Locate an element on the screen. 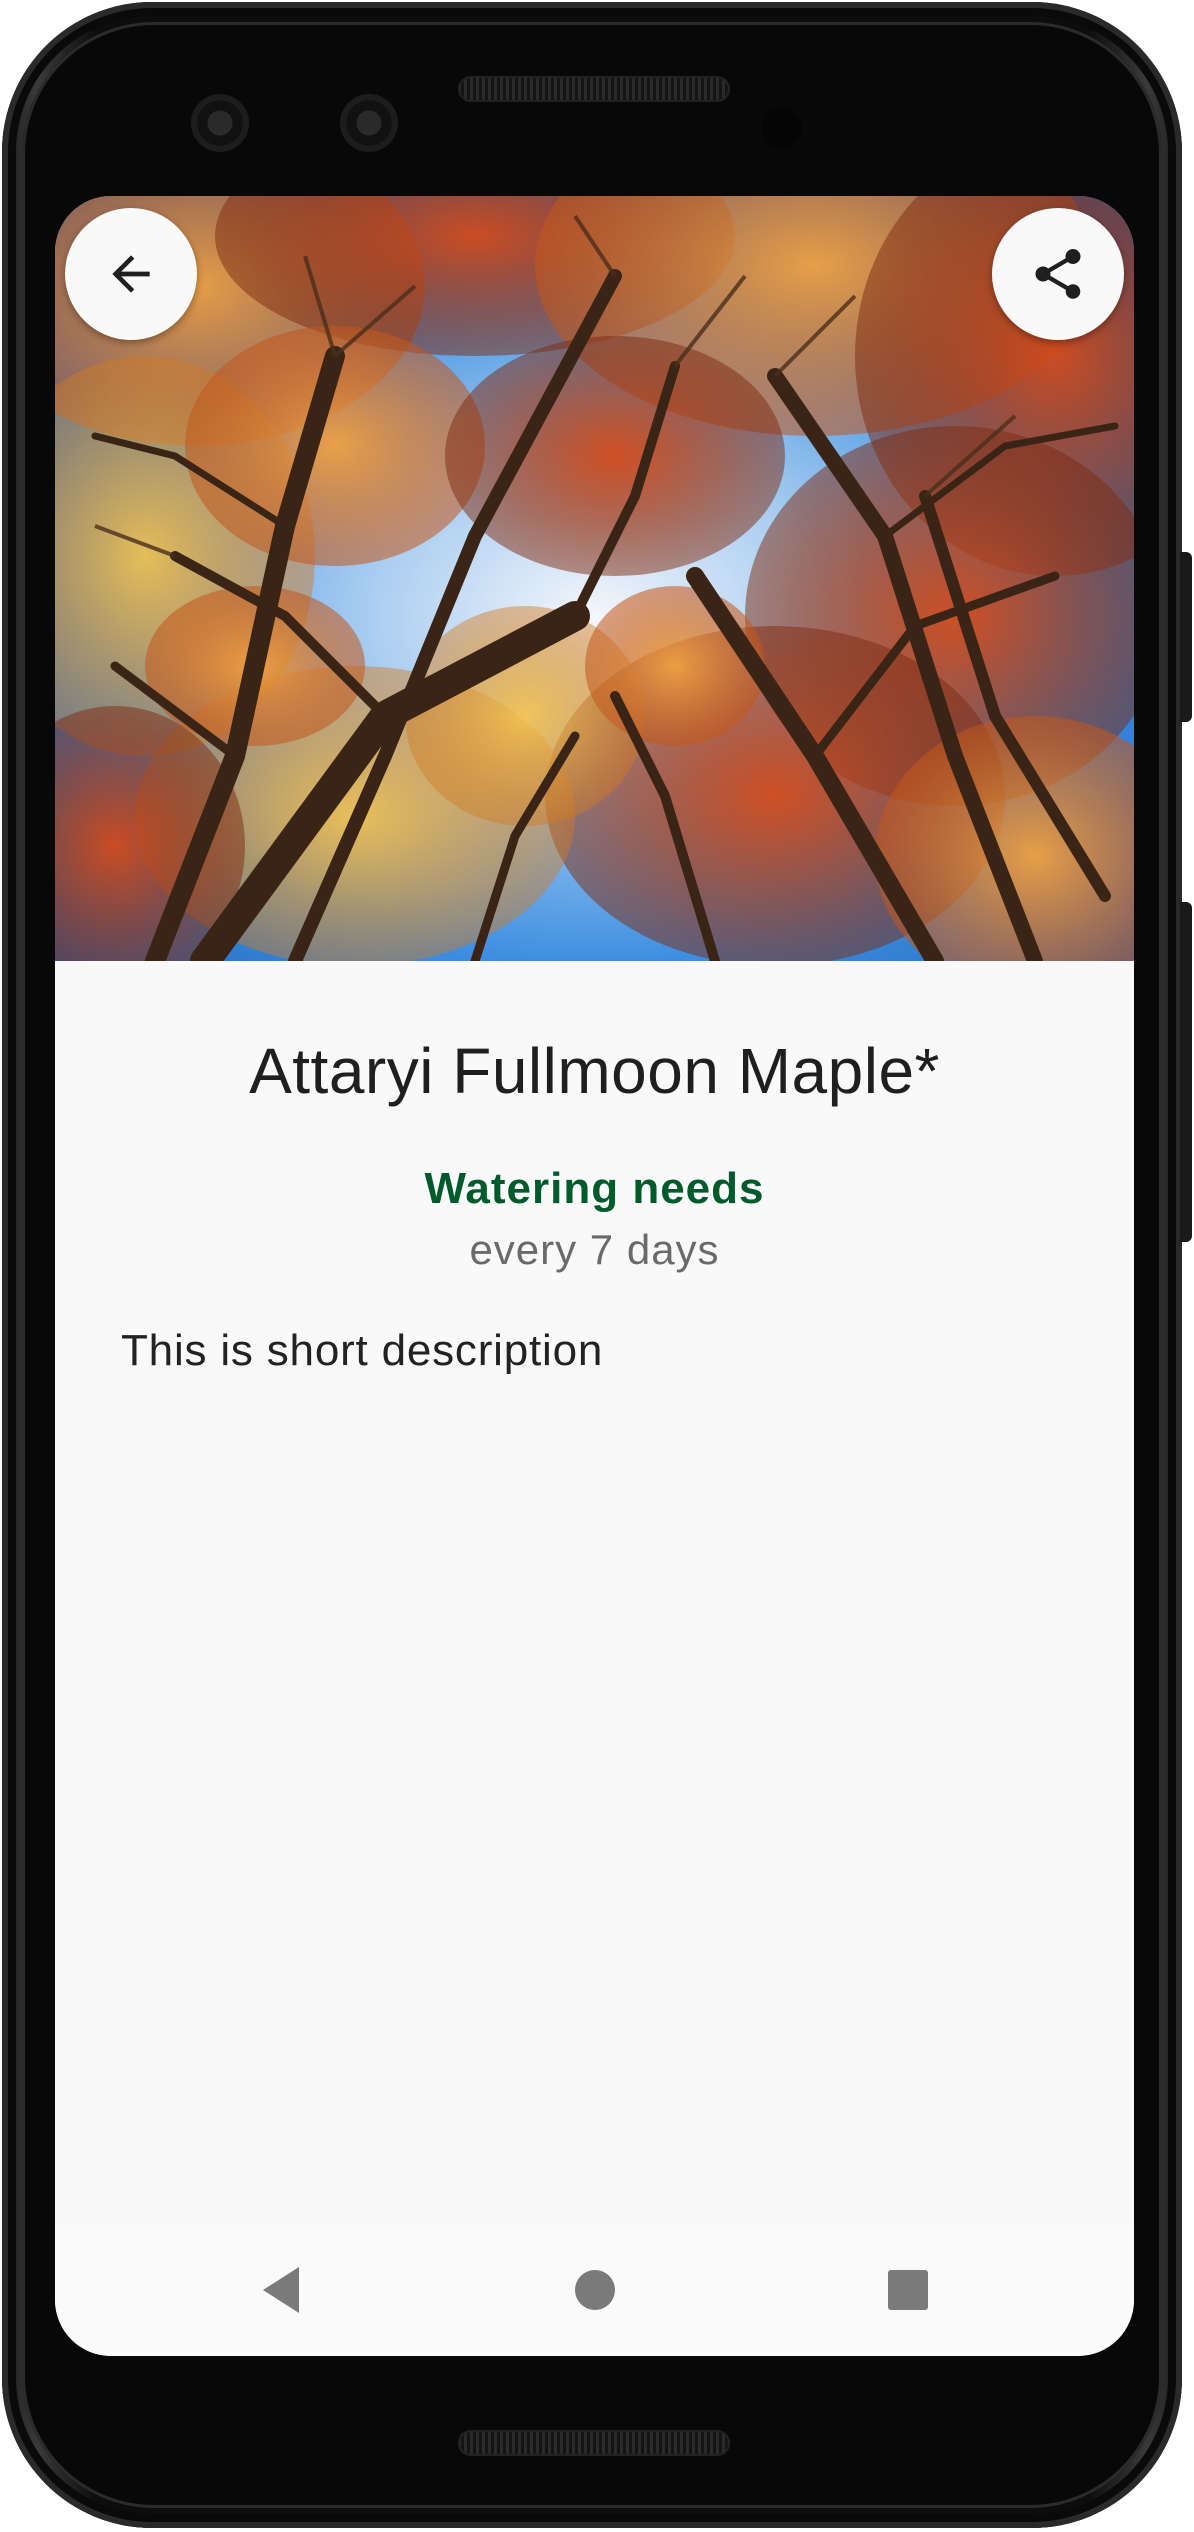 The image size is (1194, 2532). share-button is located at coordinates (1058, 274).